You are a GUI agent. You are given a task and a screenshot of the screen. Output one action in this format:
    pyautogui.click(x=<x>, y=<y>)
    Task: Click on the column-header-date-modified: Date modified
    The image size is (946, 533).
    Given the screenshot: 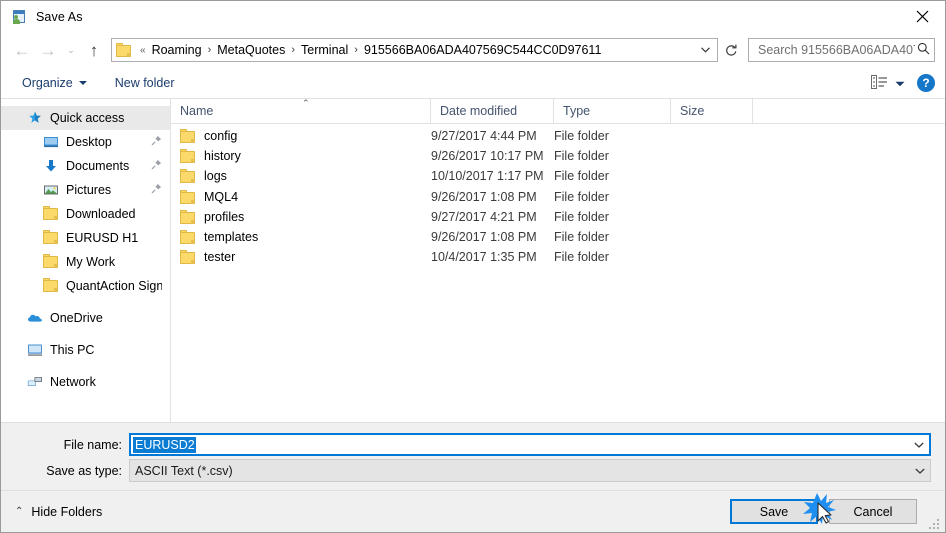 What is the action you would take?
    pyautogui.click(x=492, y=111)
    